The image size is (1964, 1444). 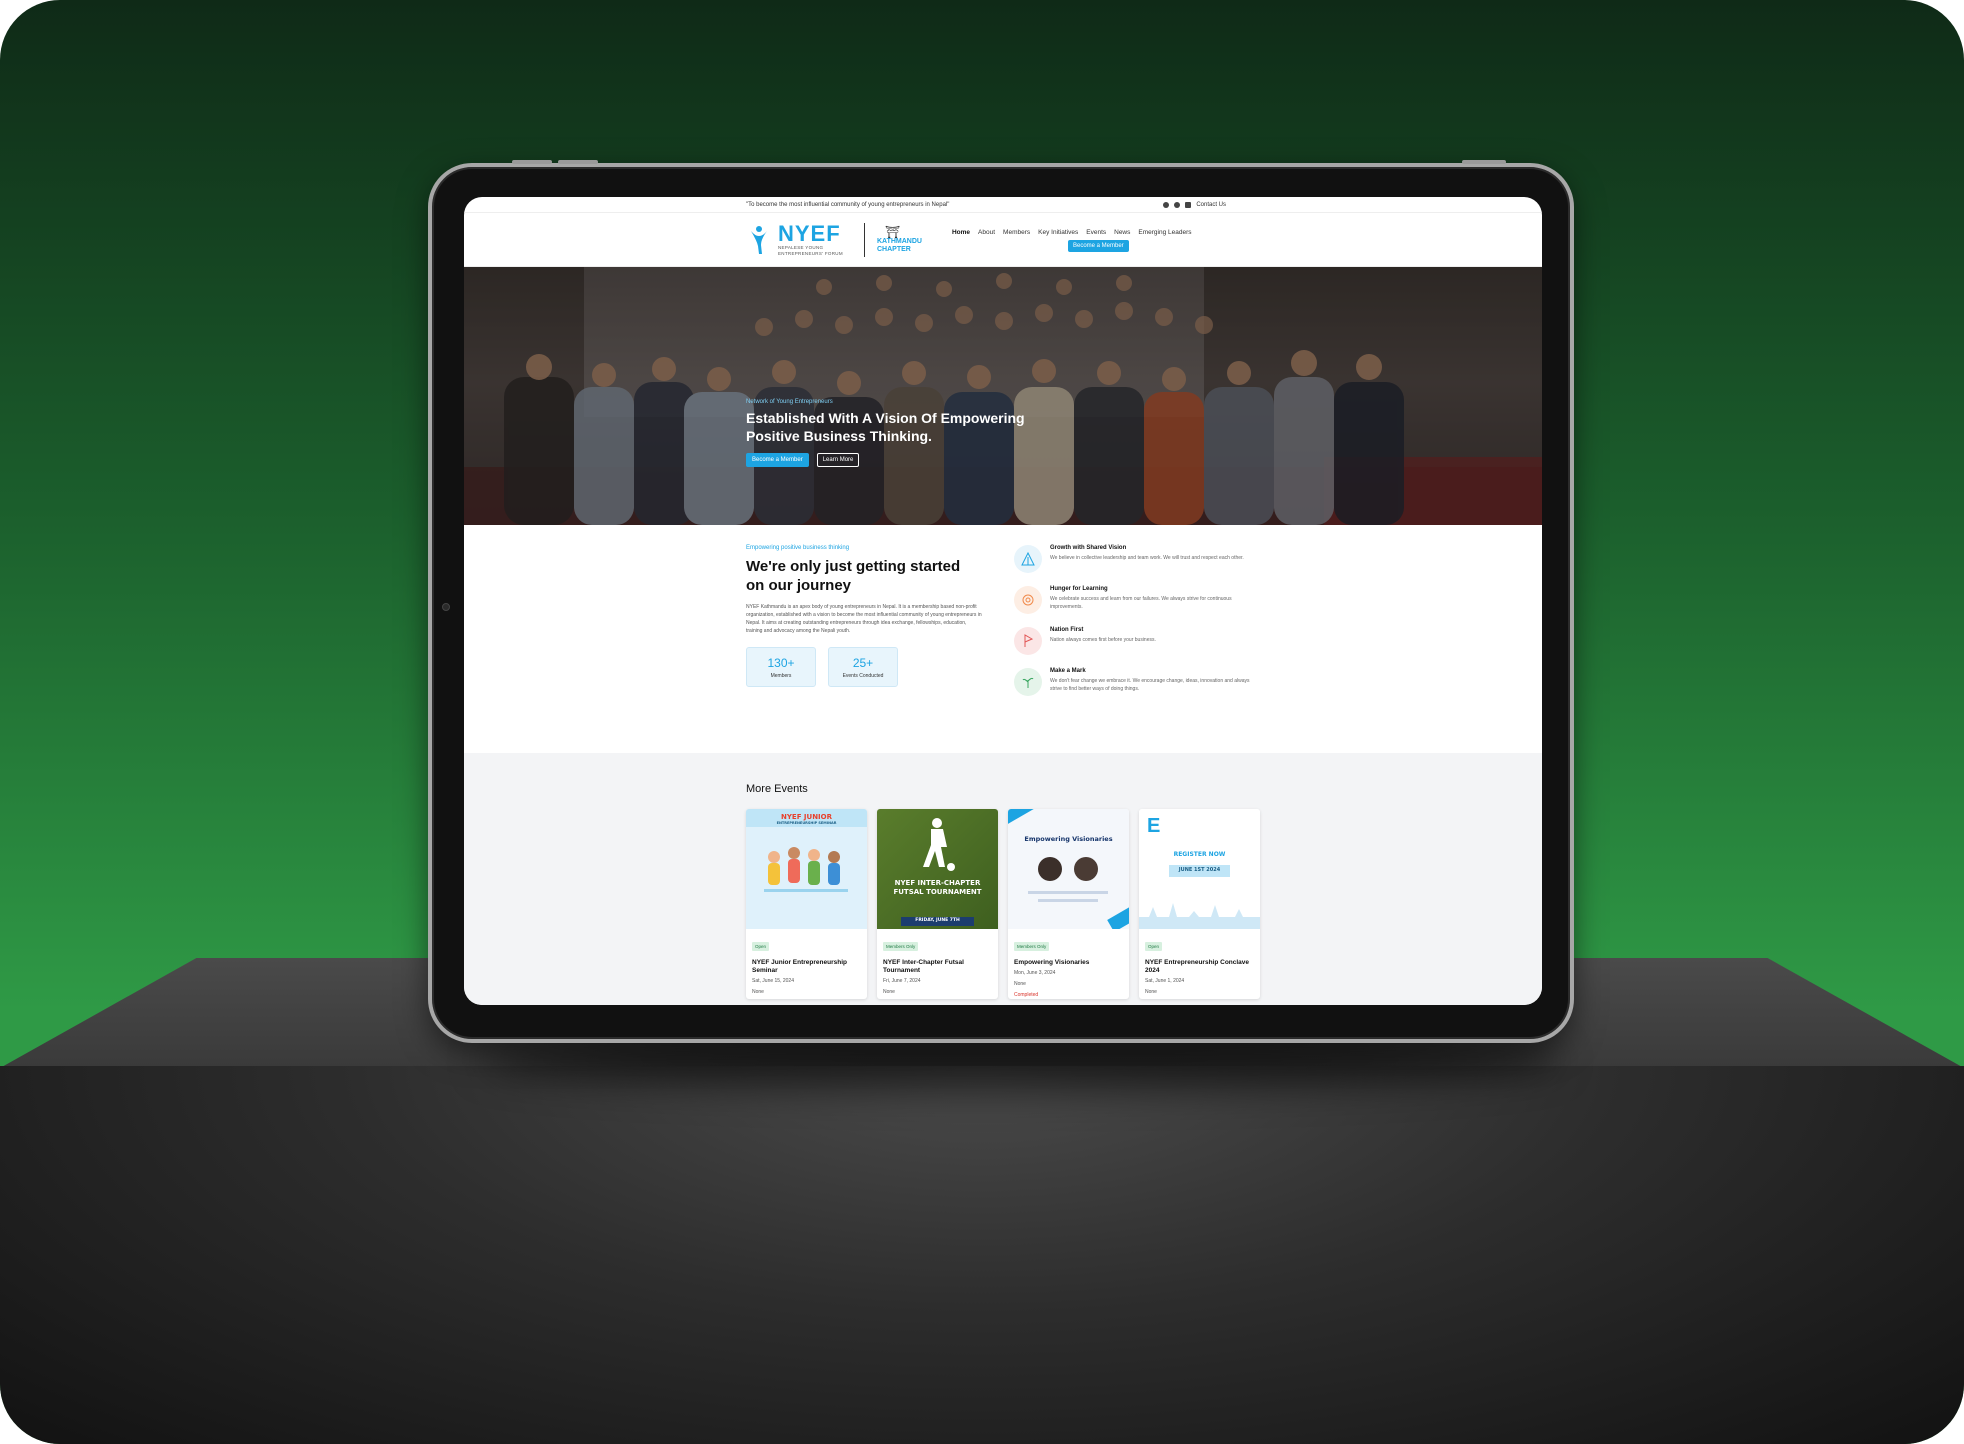 I want to click on chapter-line1: KATHMANDU, so click(x=899, y=241).